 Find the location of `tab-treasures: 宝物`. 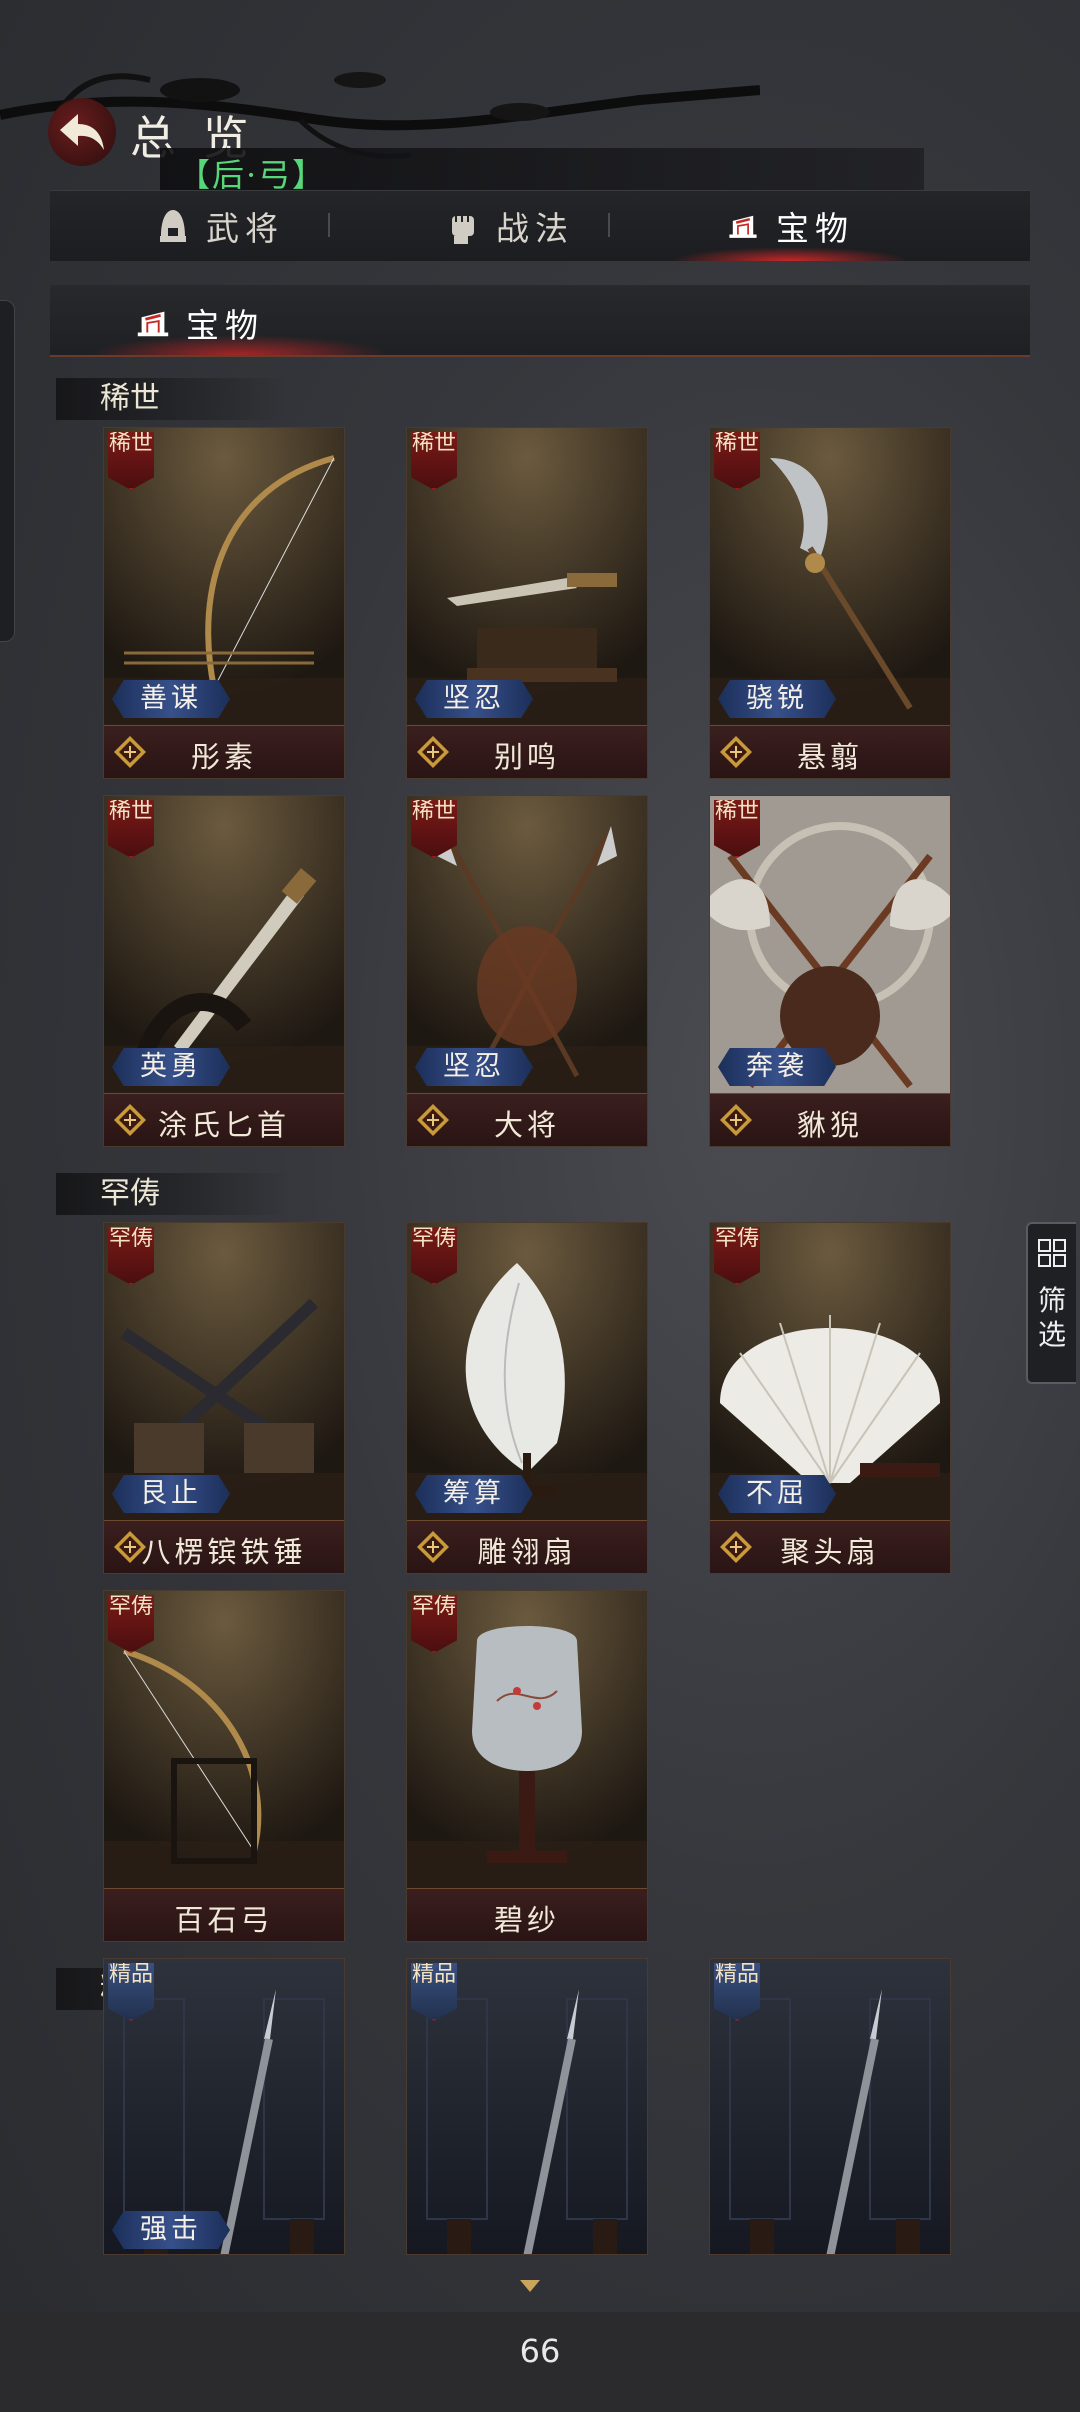

tab-treasures: 宝物 is located at coordinates (790, 226).